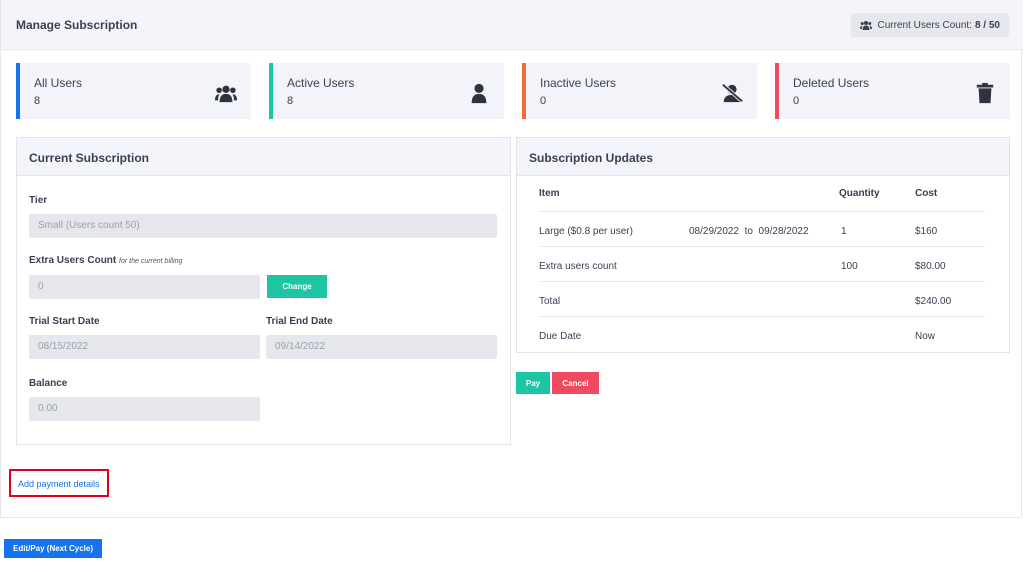  I want to click on trial-start-label: Trial Start Date, so click(64, 321).